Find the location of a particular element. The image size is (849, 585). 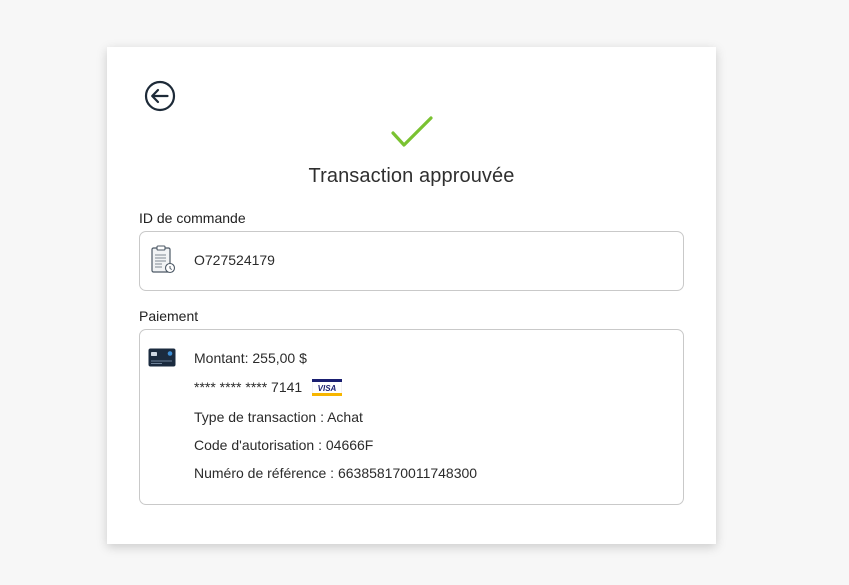

page-title: Transaction approuvée is located at coordinates (411, 176).